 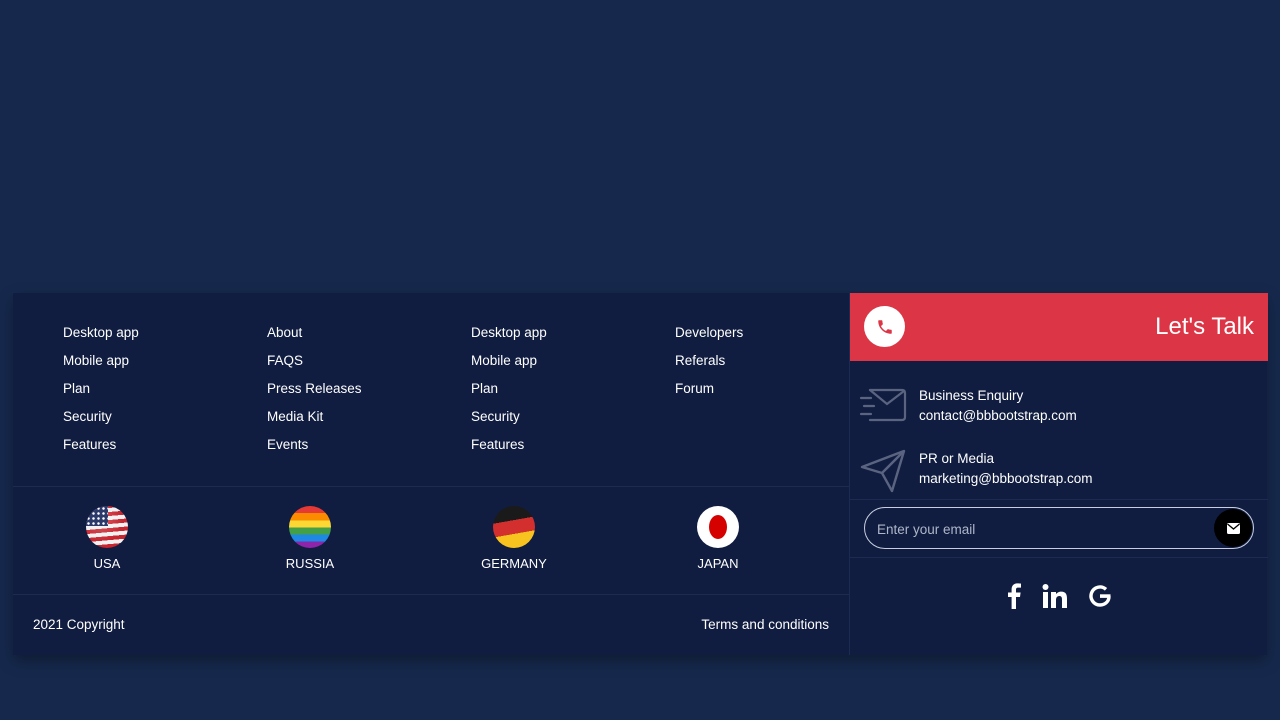 What do you see at coordinates (314, 333) in the screenshot?
I see `footer-link: About` at bounding box center [314, 333].